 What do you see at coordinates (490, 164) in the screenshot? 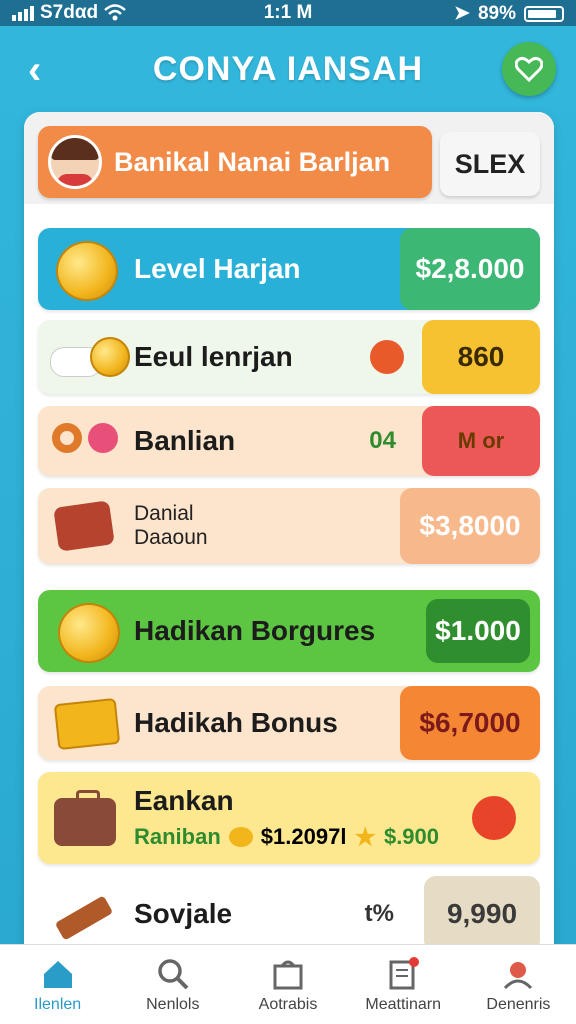
I see `select-button: SLEX` at bounding box center [490, 164].